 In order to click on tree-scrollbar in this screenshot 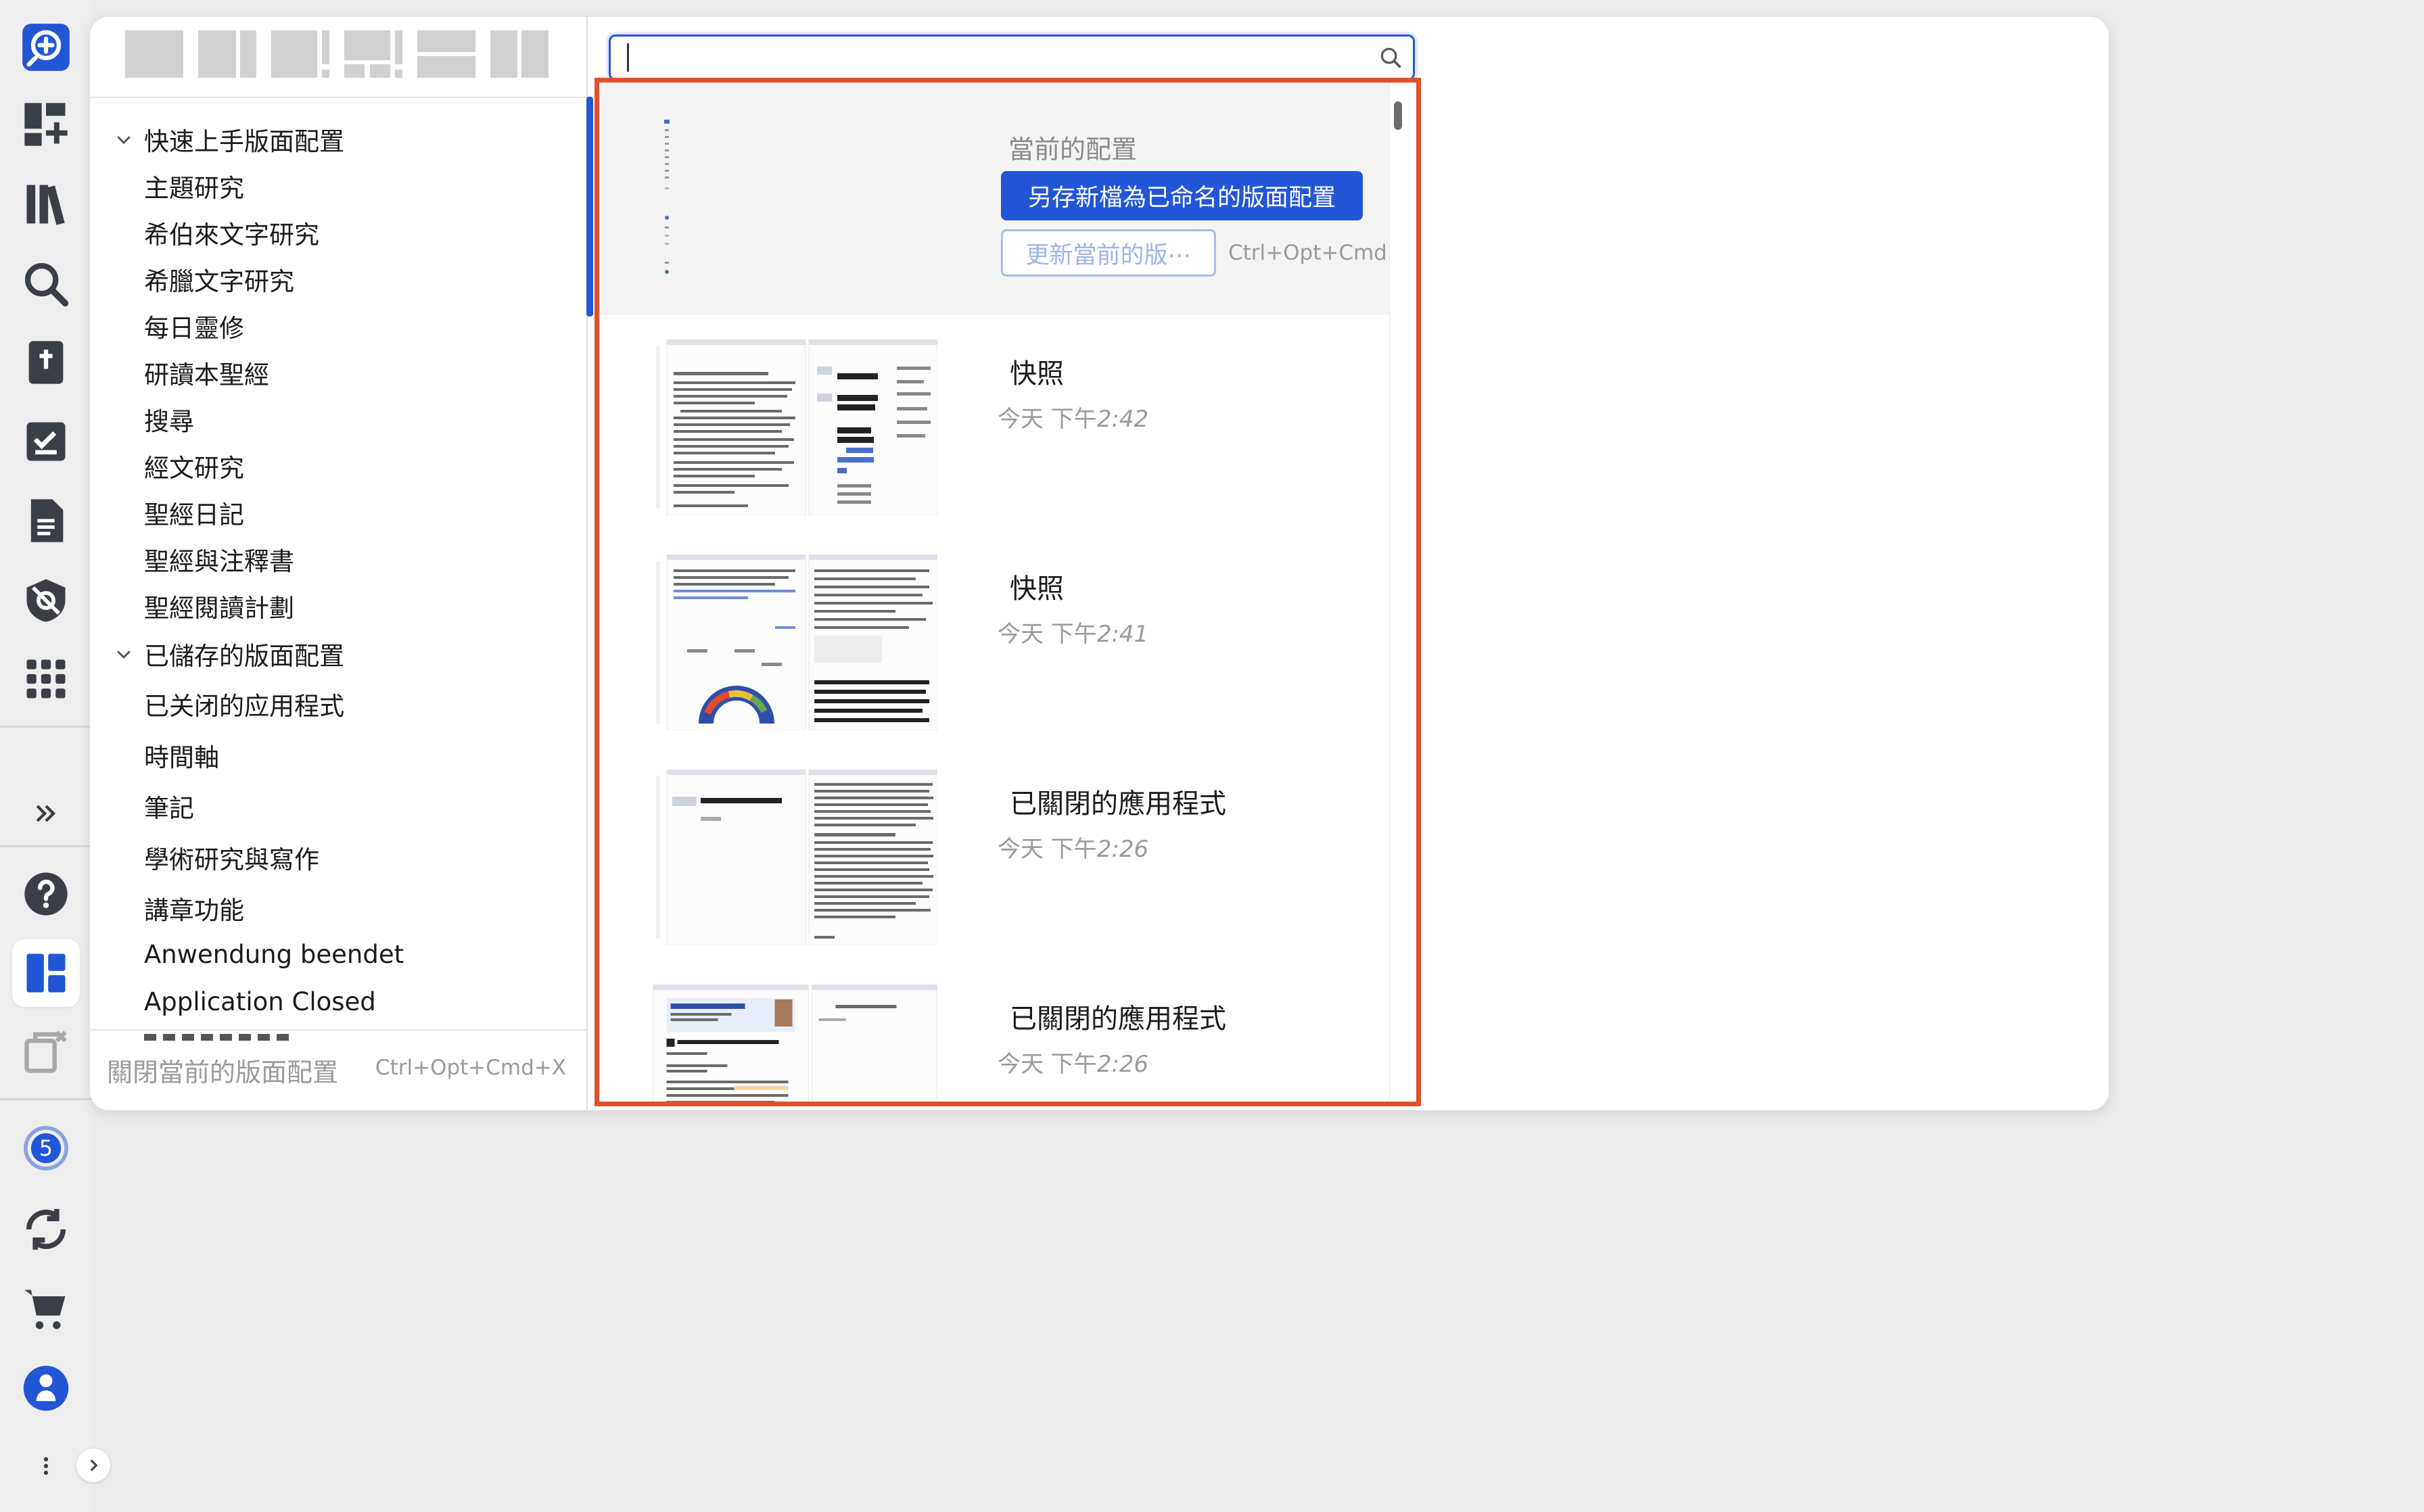, I will do `click(589, 206)`.